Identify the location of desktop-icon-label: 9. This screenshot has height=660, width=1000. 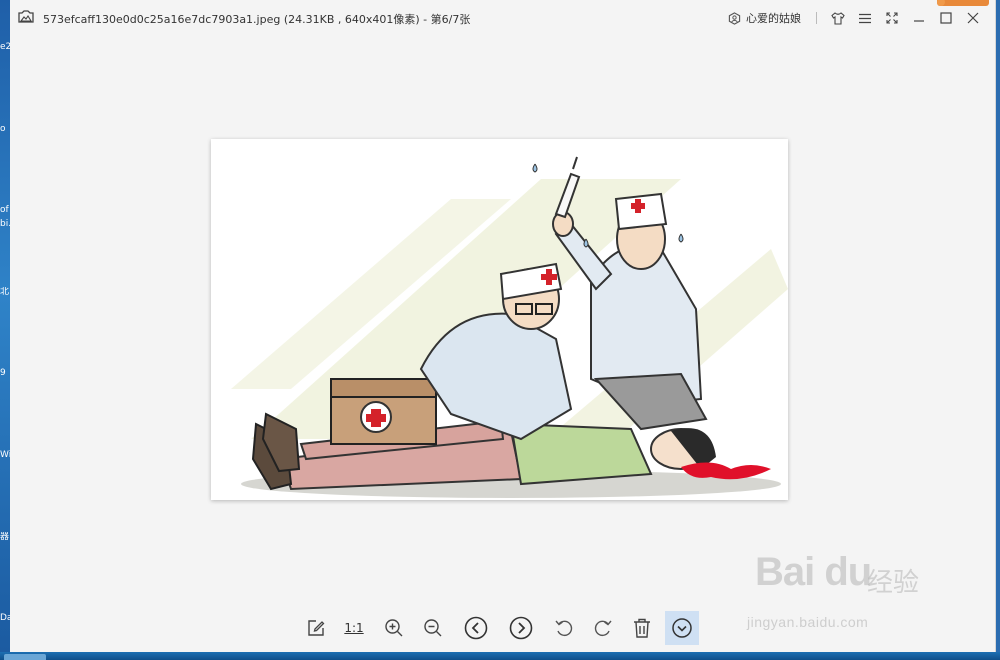
(5, 373).